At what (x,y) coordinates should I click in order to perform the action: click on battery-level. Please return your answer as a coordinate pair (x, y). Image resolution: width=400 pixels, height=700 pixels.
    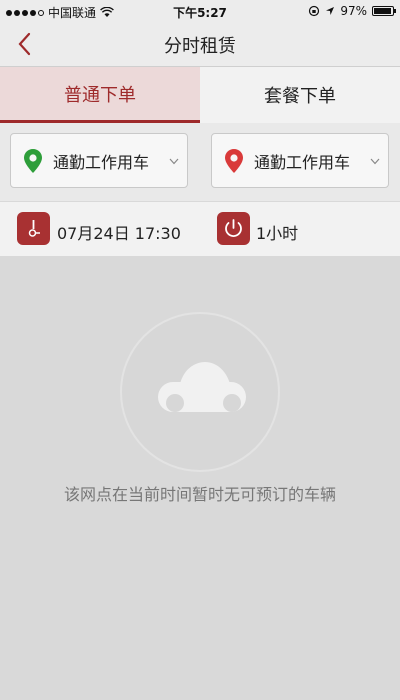
    Looking at the image, I should click on (383, 11).